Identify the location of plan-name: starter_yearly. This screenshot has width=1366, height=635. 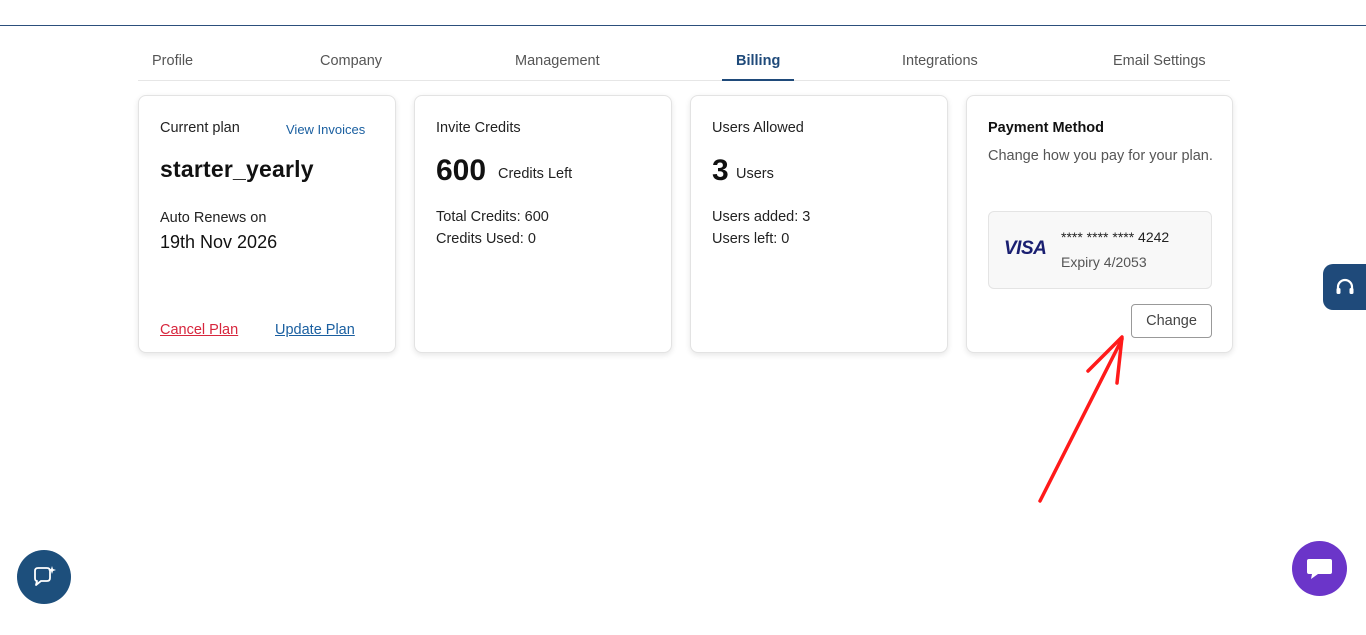
(237, 169).